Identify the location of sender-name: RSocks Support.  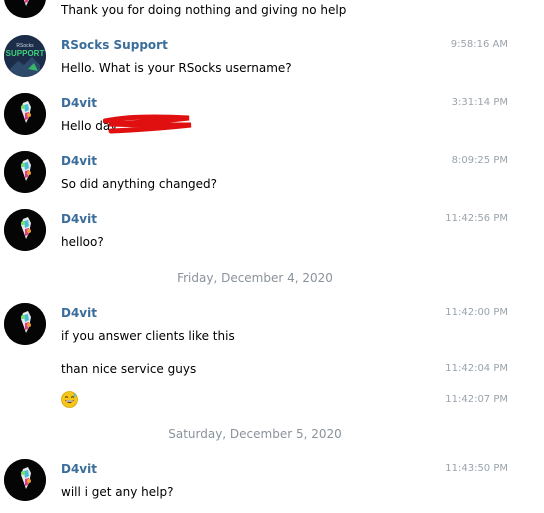
(114, 45).